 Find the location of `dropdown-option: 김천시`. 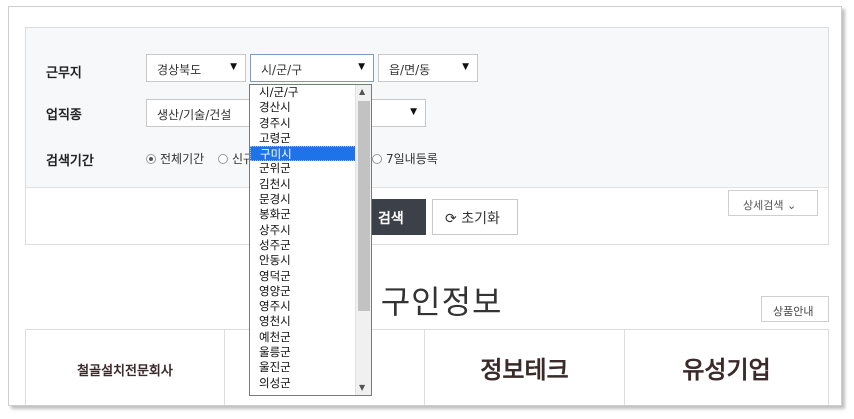

dropdown-option: 김천시 is located at coordinates (303, 184).